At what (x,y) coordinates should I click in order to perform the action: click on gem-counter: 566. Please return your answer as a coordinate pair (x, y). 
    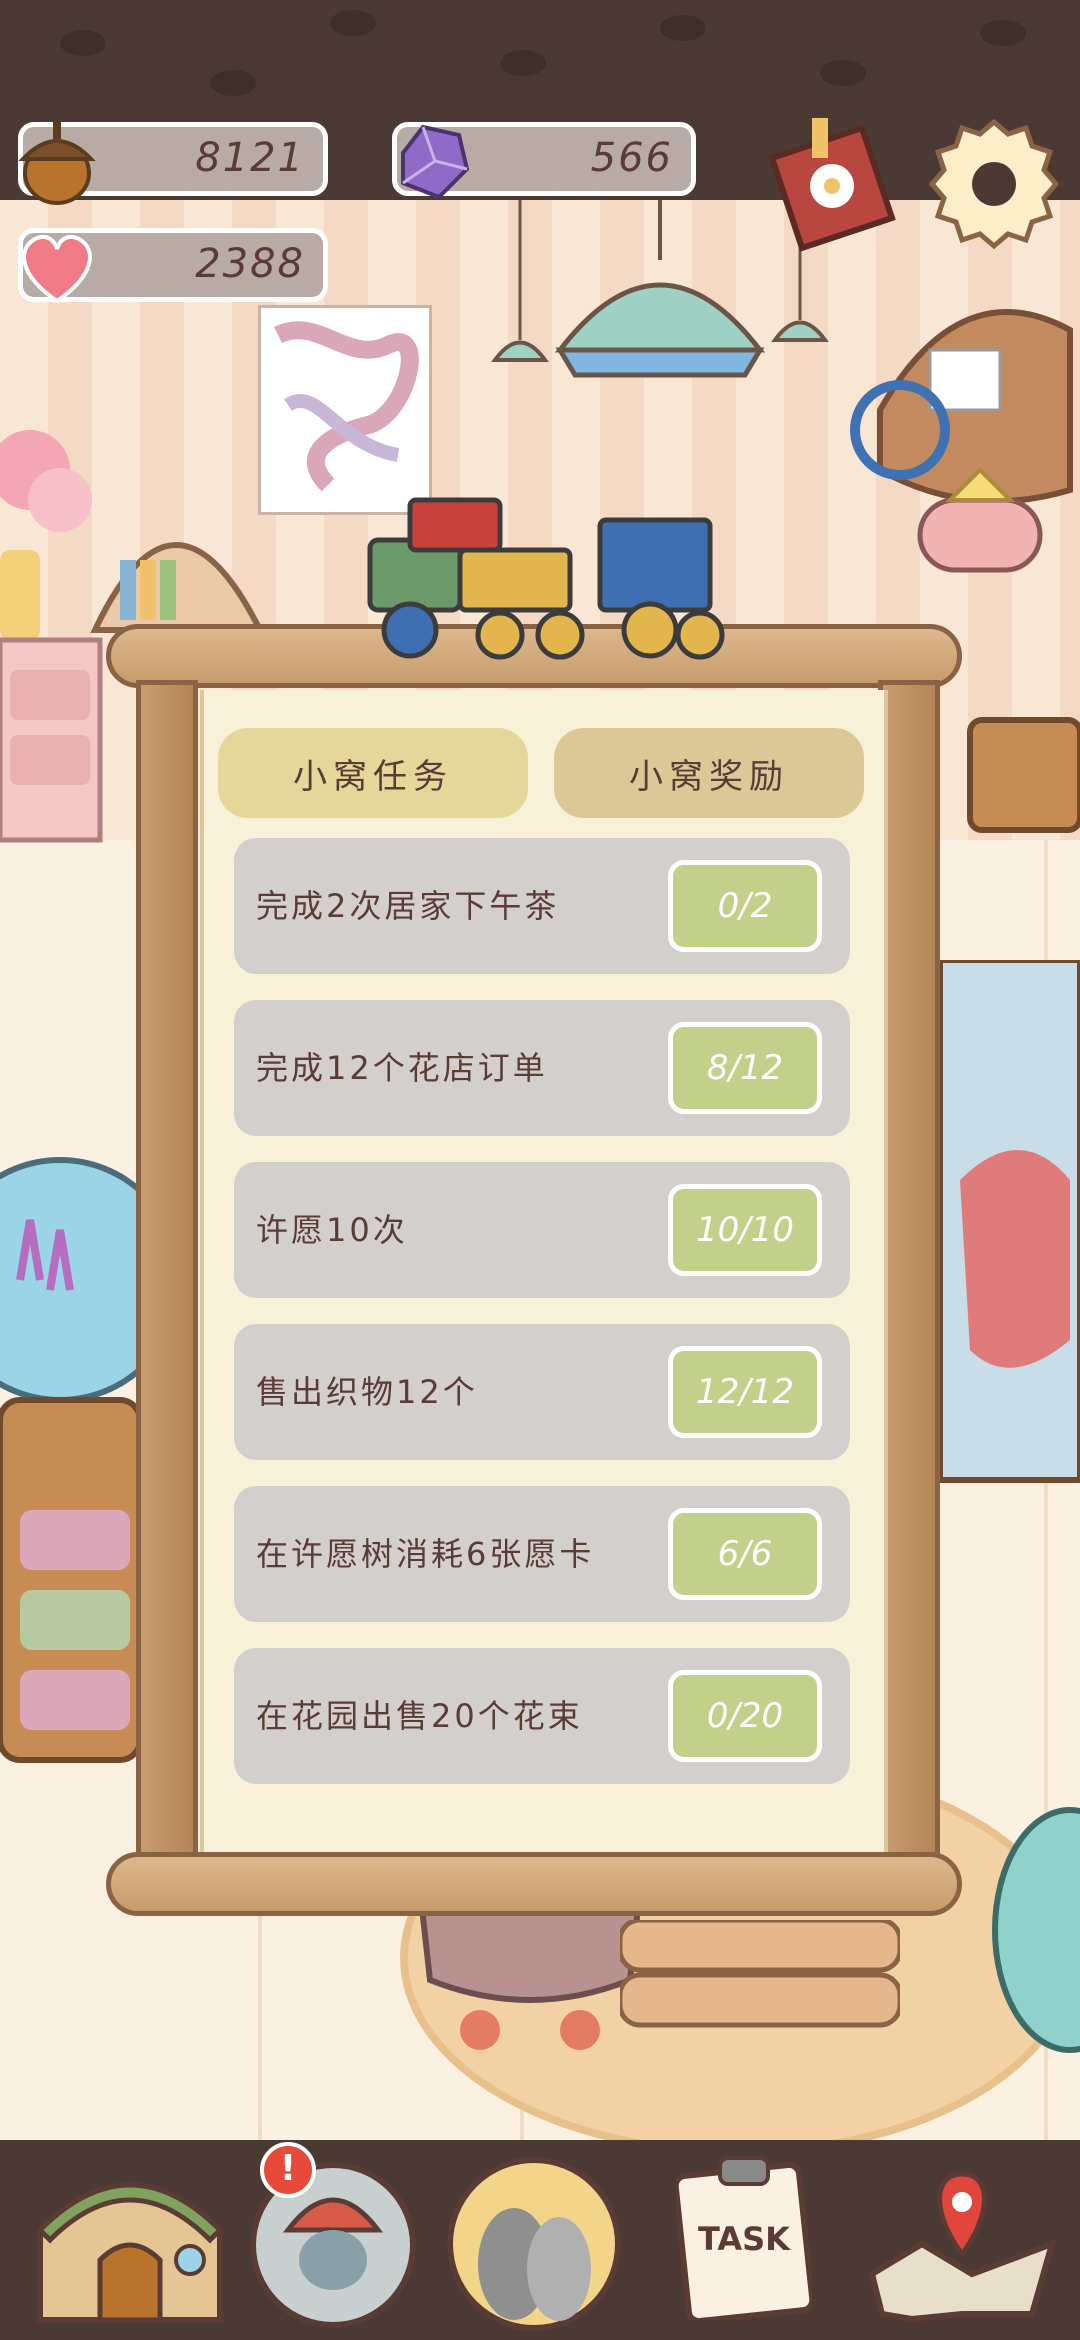
    Looking at the image, I should click on (544, 161).